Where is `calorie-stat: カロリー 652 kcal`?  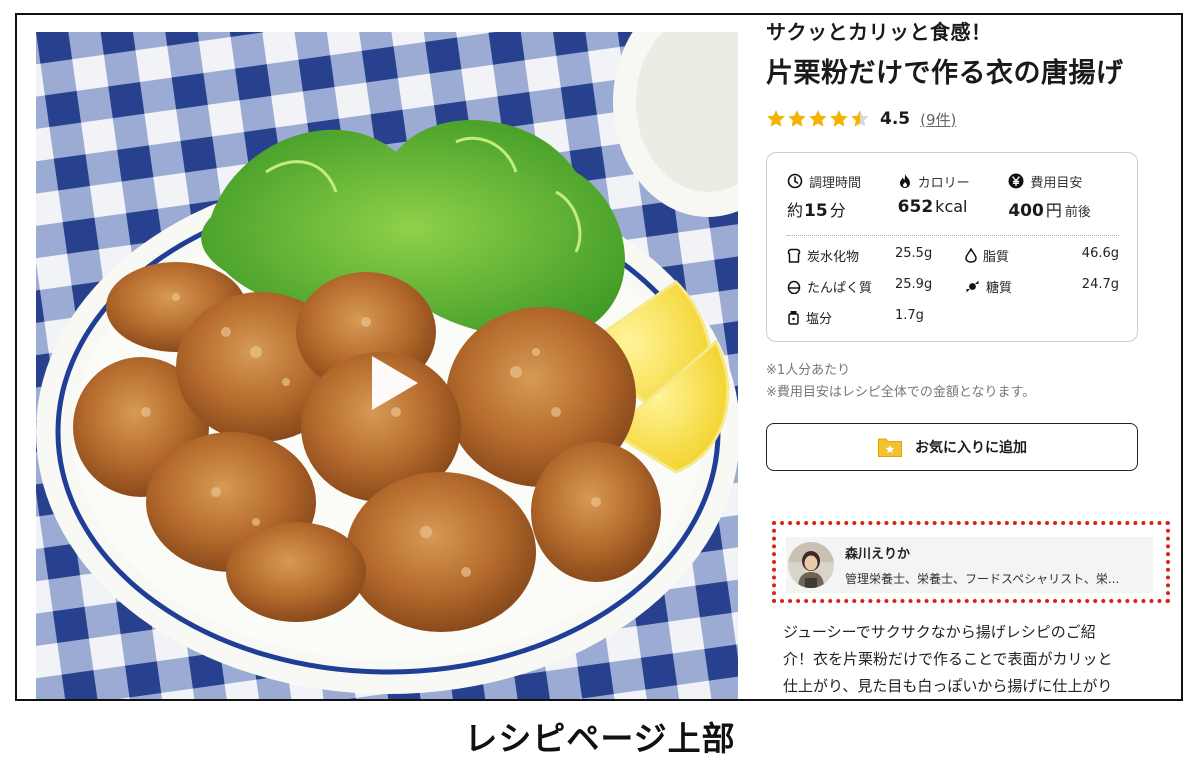
calorie-stat: カロリー 652 kcal is located at coordinates (953, 196).